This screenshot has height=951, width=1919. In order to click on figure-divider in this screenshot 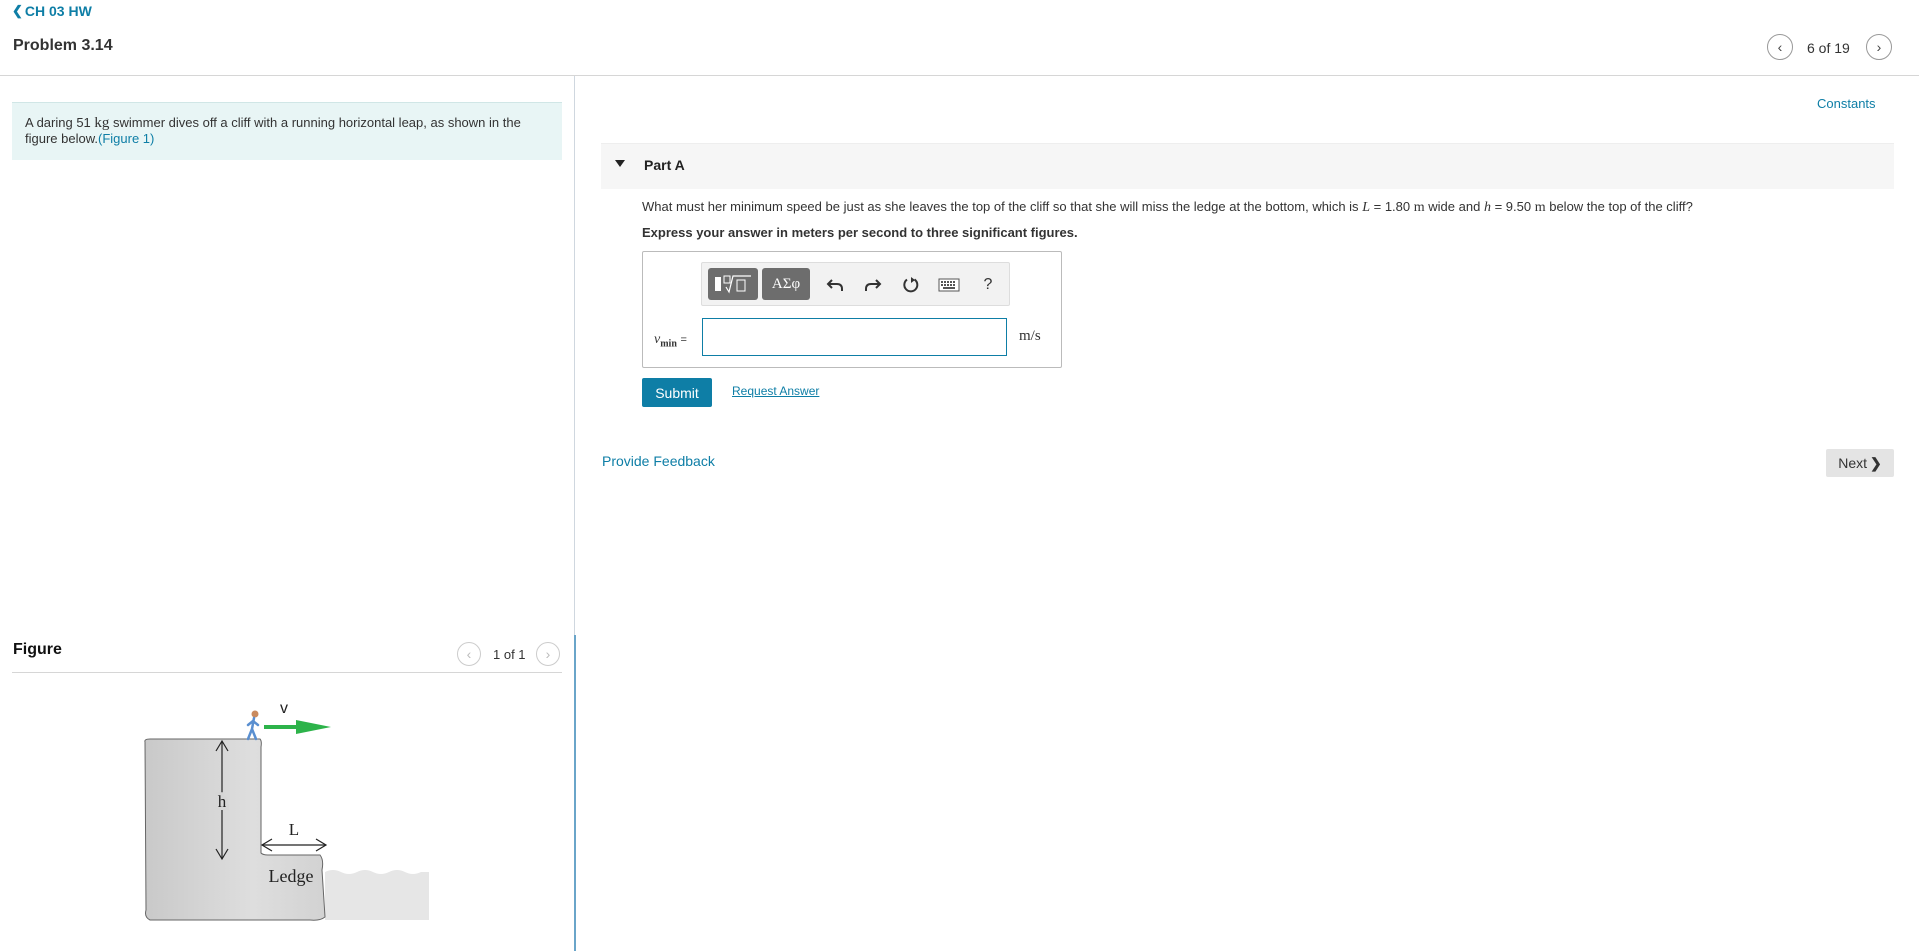, I will do `click(287, 672)`.